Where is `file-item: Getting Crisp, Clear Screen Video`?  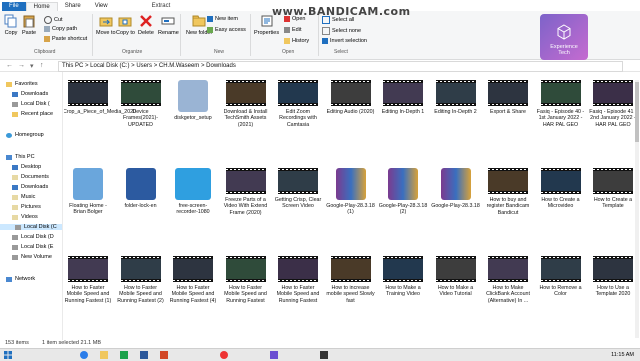
file-item: Getting Crisp, Clear Screen Video is located at coordinates (298, 189).